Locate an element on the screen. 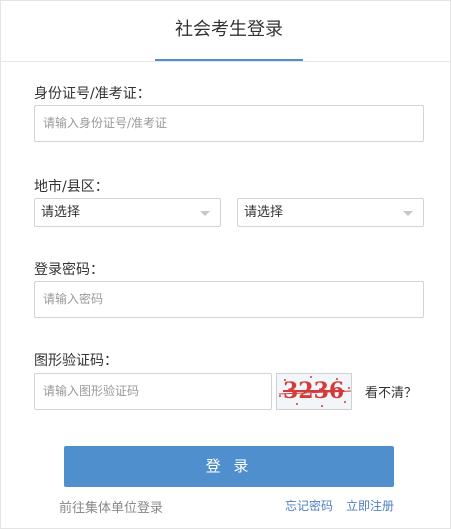 This screenshot has width=451, height=529. city-select: 请选择 is located at coordinates (127, 212).